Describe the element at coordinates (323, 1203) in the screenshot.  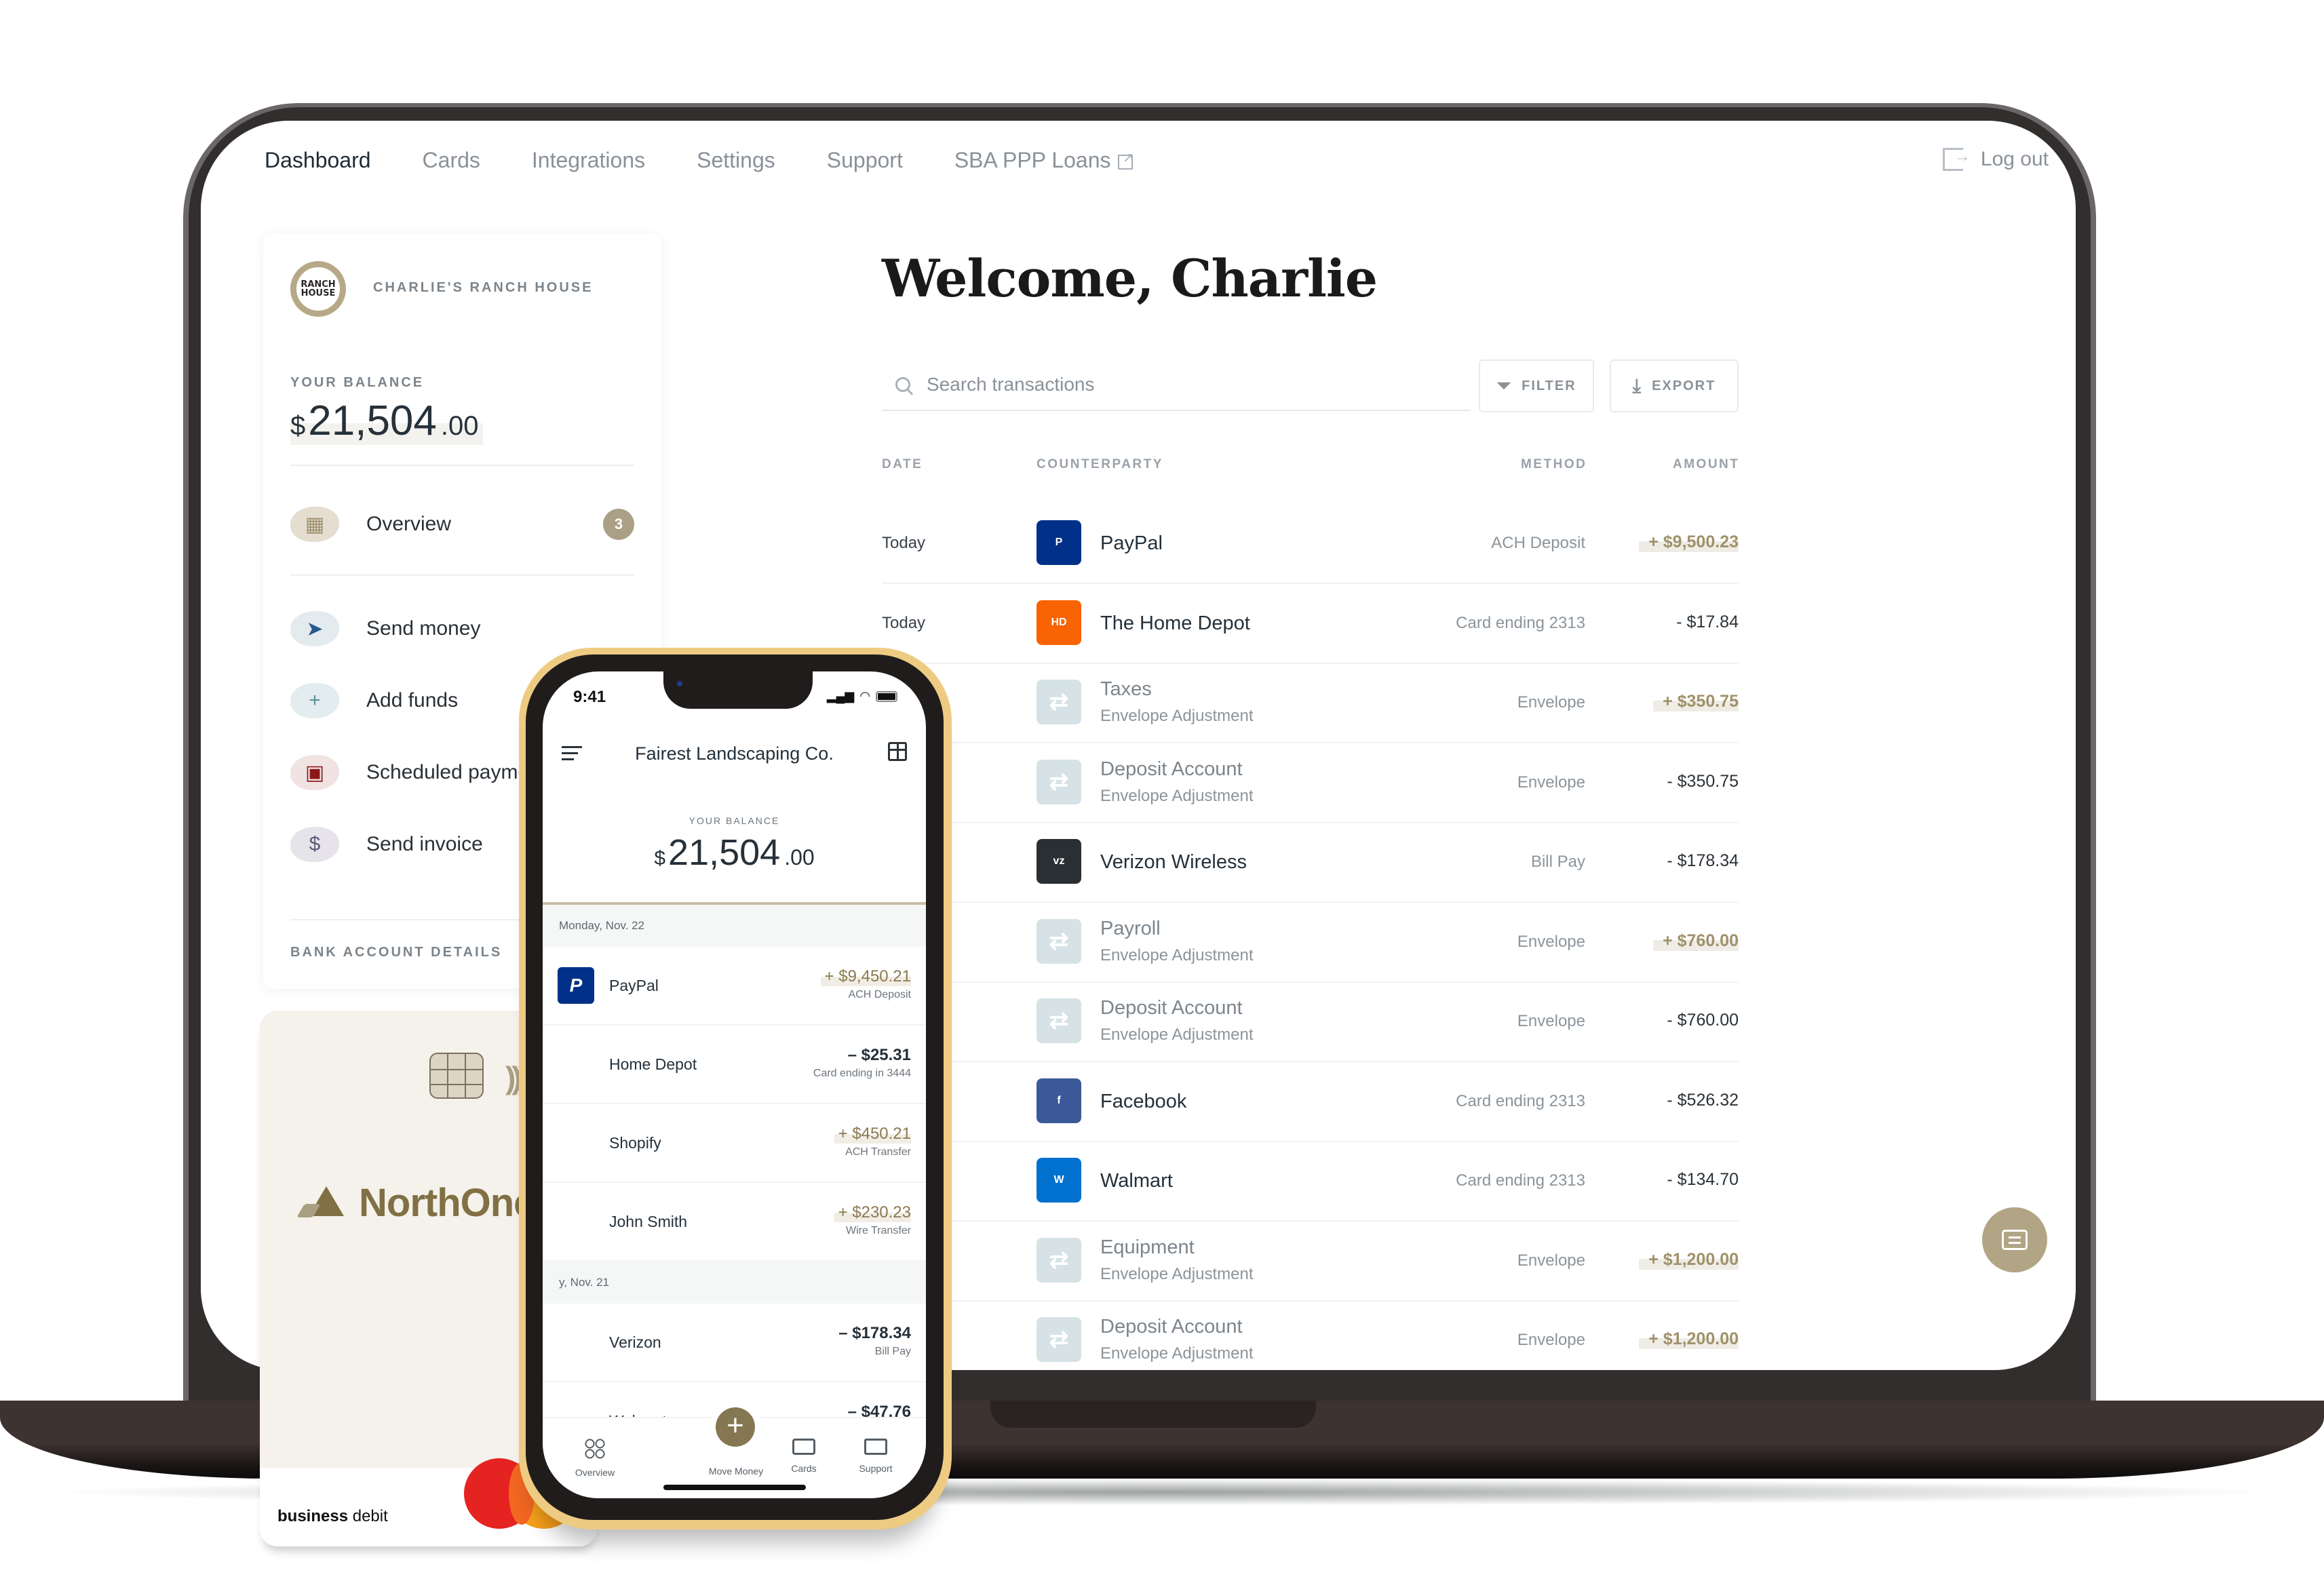
I see `northone-logo-icon` at that location.